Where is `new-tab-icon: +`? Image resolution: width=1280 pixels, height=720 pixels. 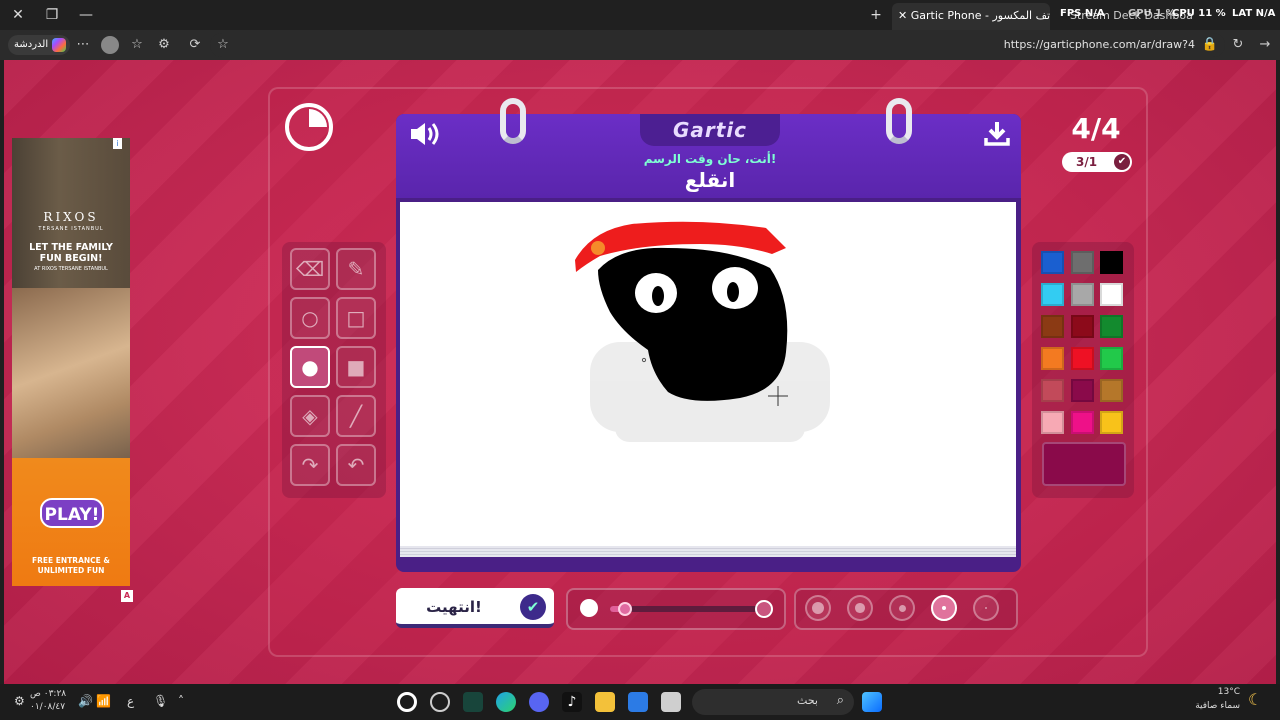
new-tab-icon: + is located at coordinates (876, 15).